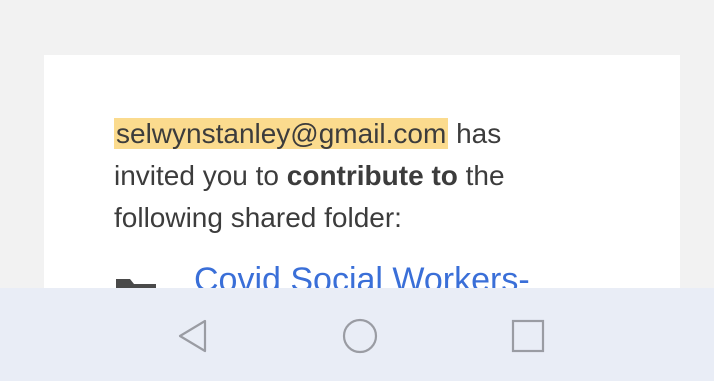  Describe the element at coordinates (481, 175) in the screenshot. I see `message-line2-suffix: the` at that location.